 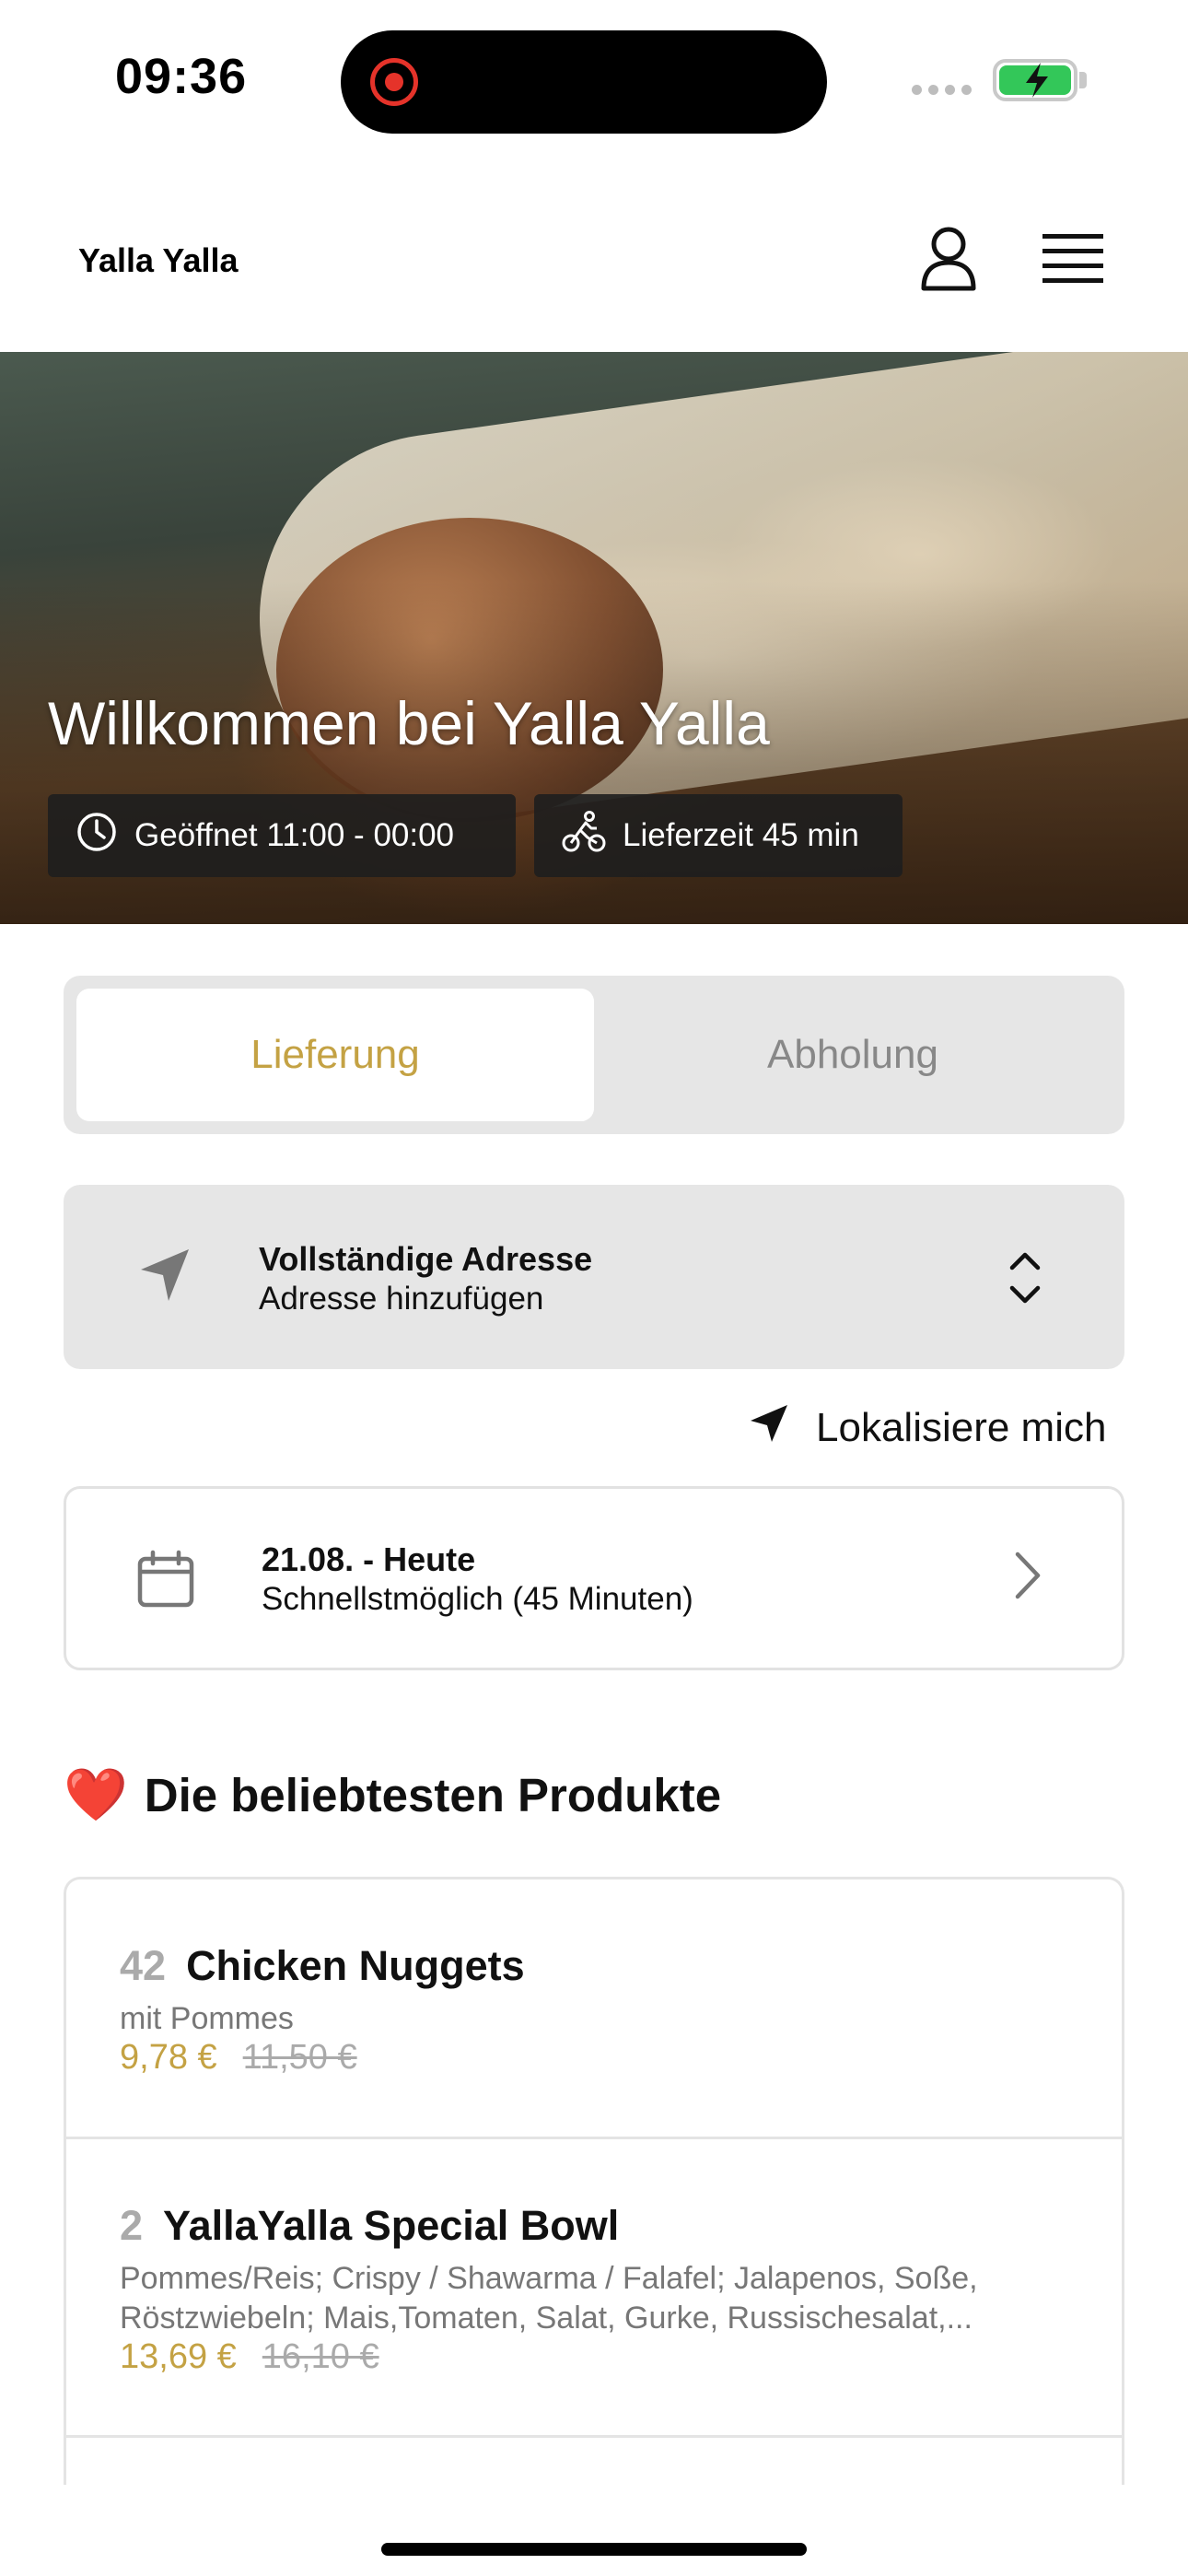 What do you see at coordinates (1027, 1578) in the screenshot?
I see `chevron-right-icon` at bounding box center [1027, 1578].